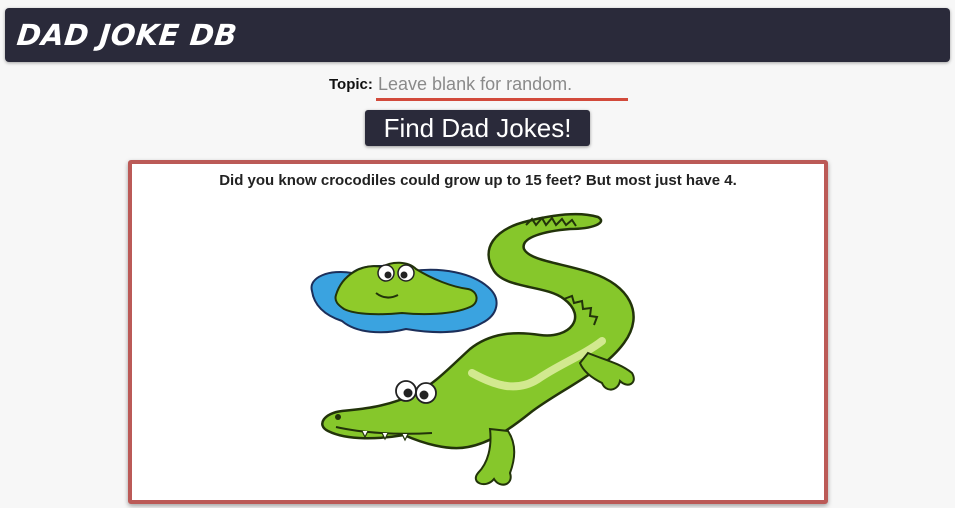 The height and width of the screenshot is (508, 955). I want to click on topic-label: Topic:, so click(351, 84).